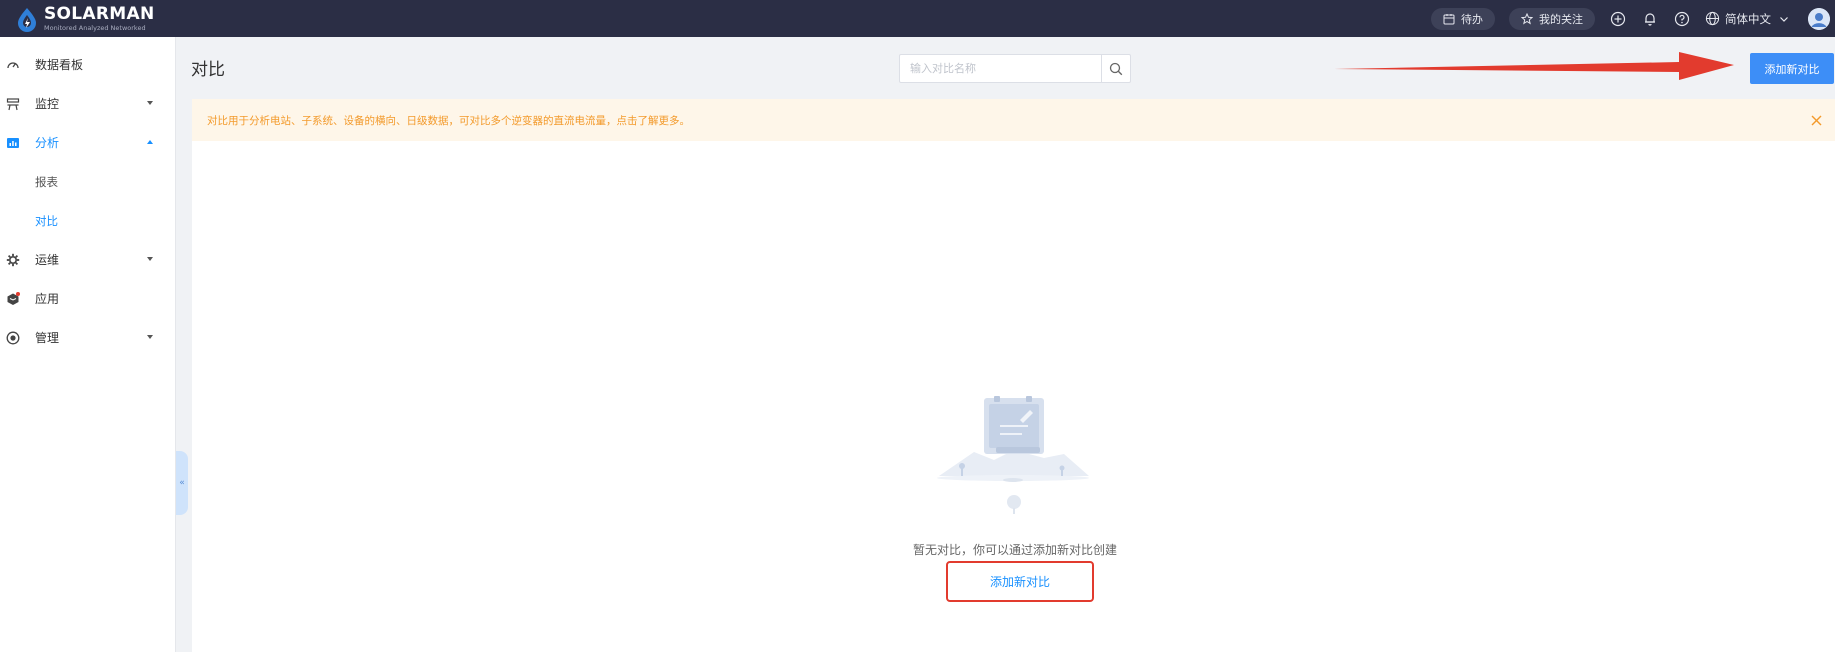 The width and height of the screenshot is (1835, 652). Describe the element at coordinates (1013, 455) in the screenshot. I see `empty-state-illustration` at that location.